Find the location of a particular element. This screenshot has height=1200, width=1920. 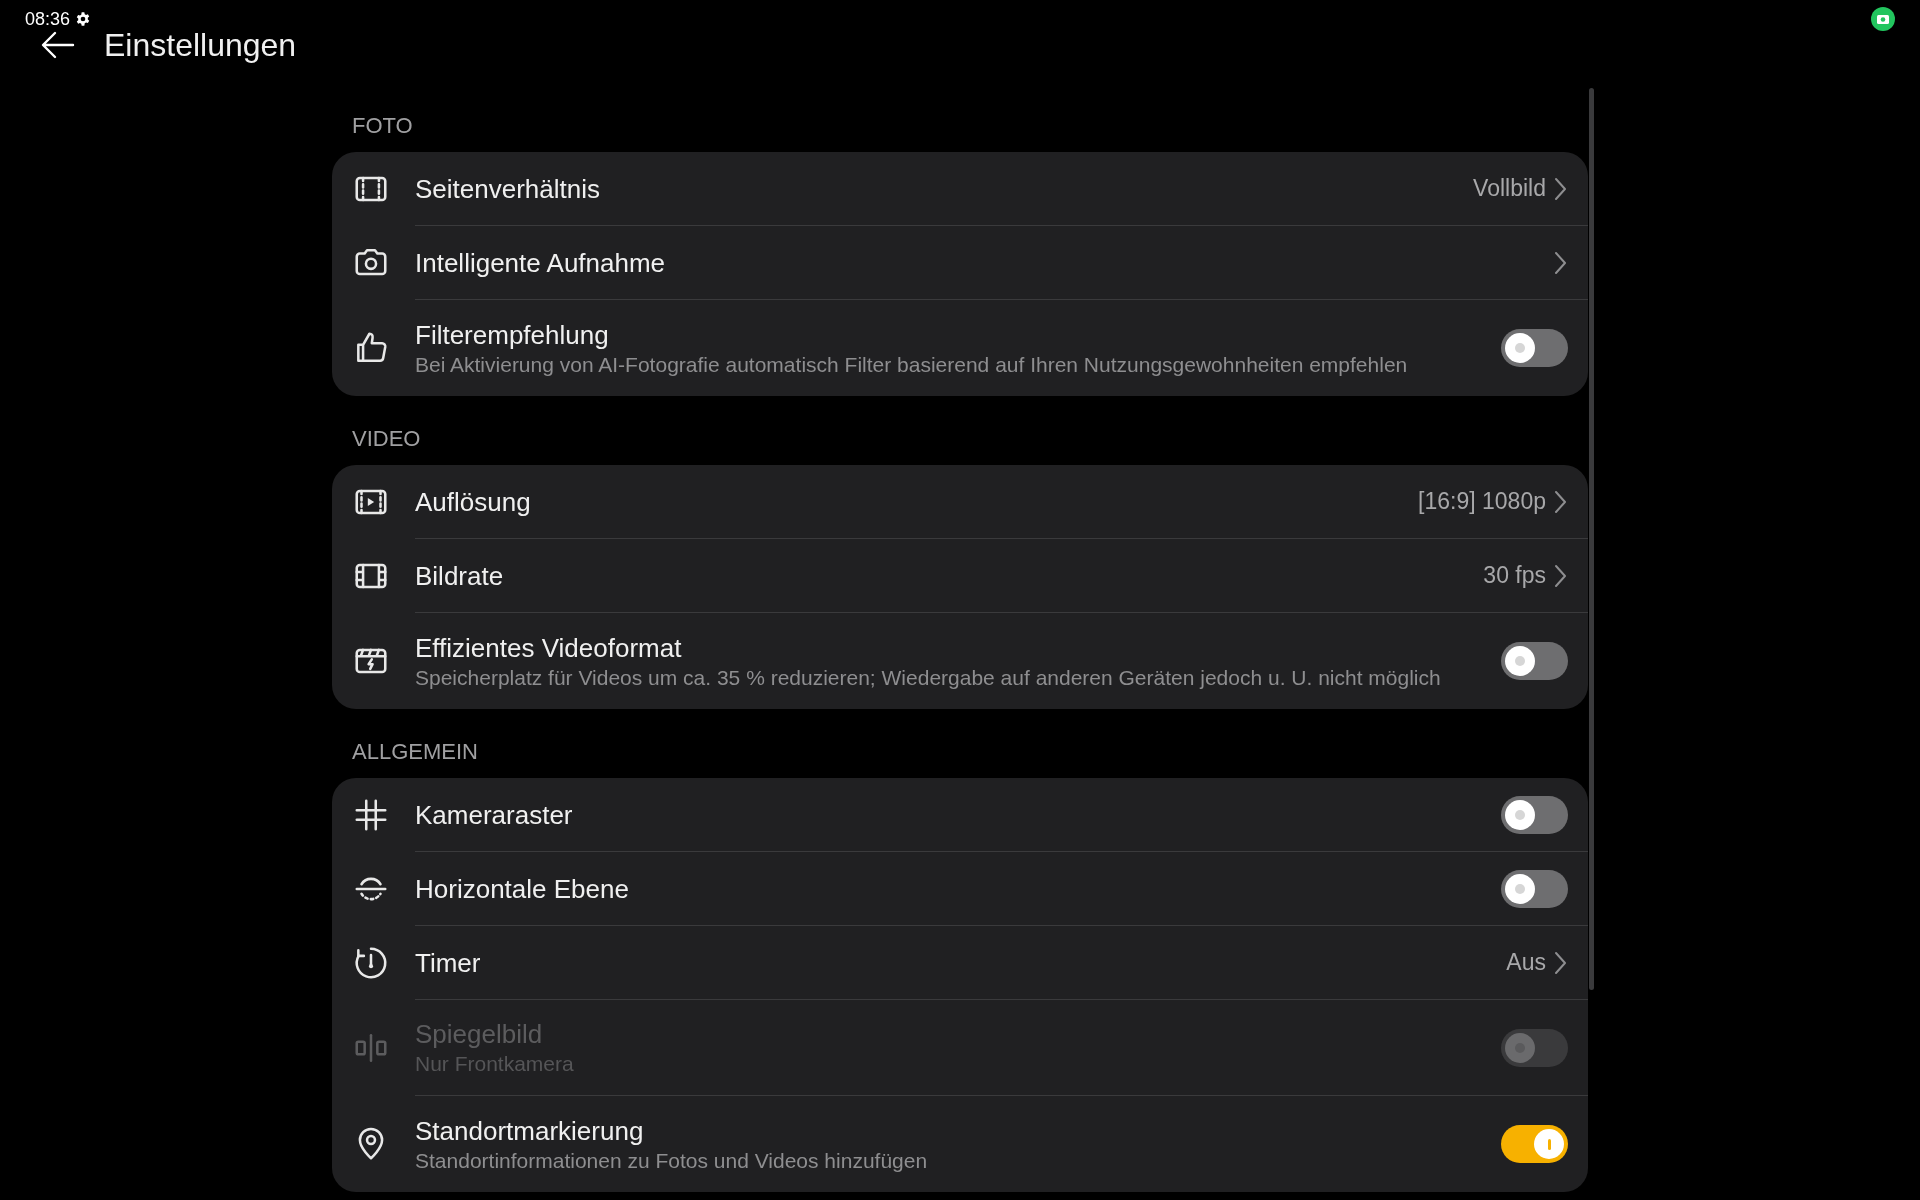

setting-title: Standortmarkierung is located at coordinates (530, 1130).